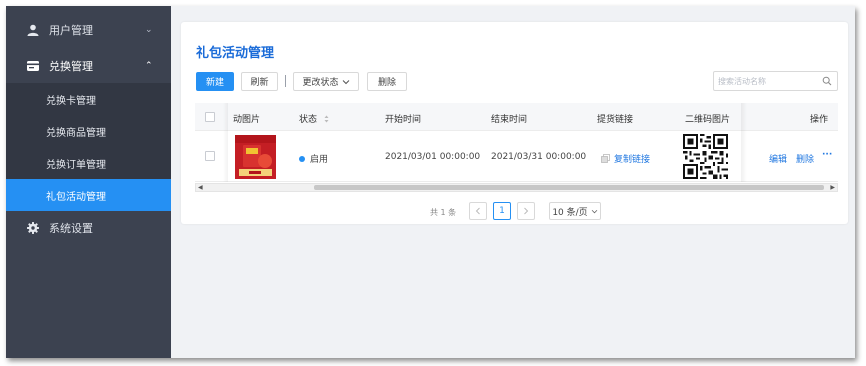 This screenshot has width=866, height=366. I want to click on fixed-column-shadow-right, so click(744, 142).